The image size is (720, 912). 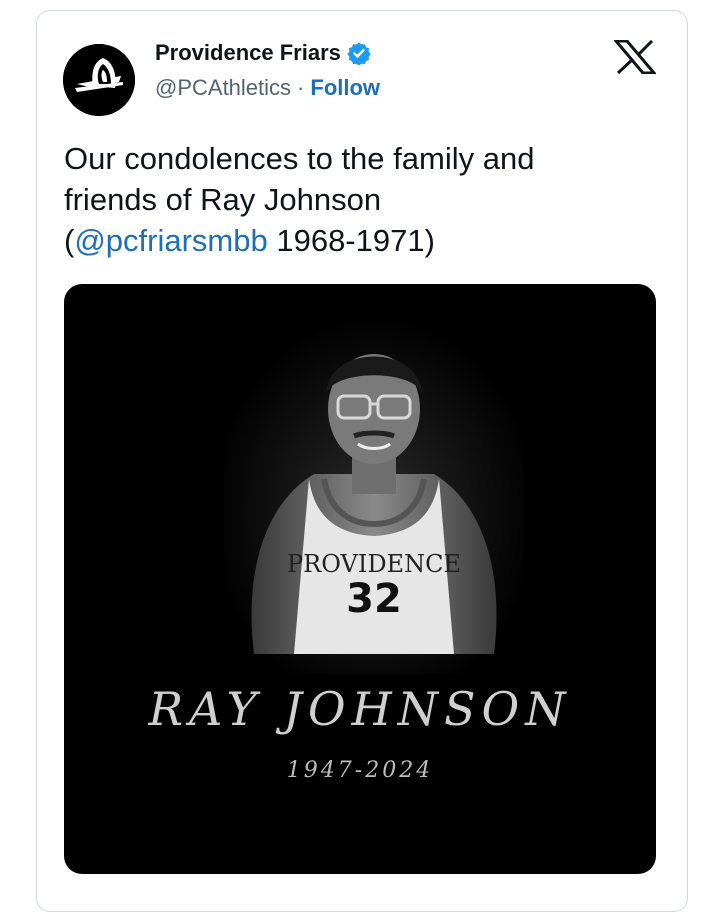 What do you see at coordinates (170, 240) in the screenshot?
I see `mention-link: @pcfriarsmbb` at bounding box center [170, 240].